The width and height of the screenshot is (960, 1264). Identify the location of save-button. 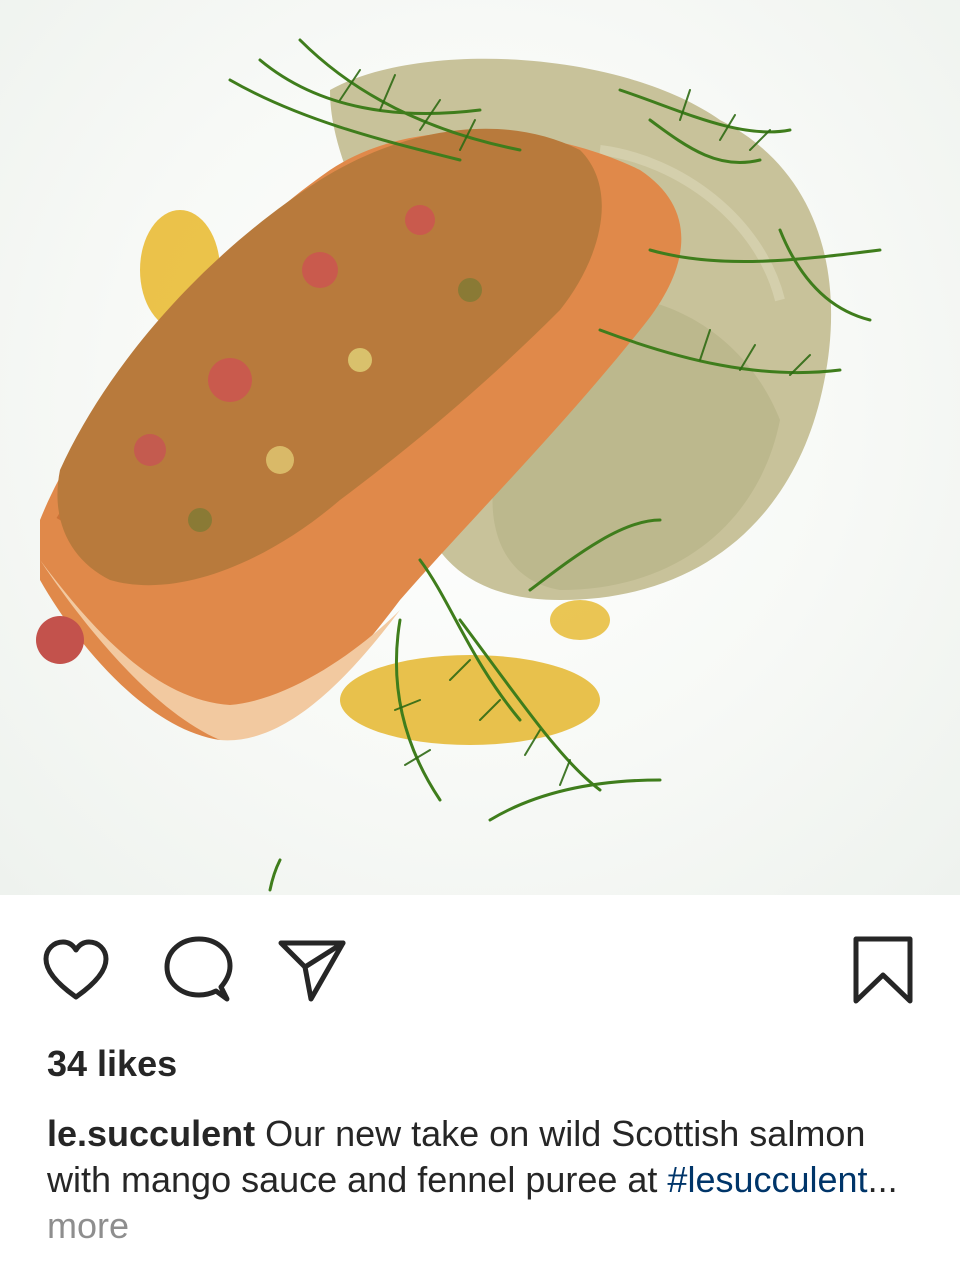
(883, 970).